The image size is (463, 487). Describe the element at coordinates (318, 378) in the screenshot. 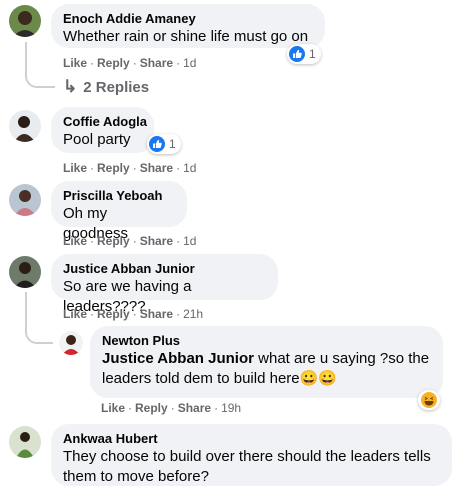

I see `grinning-emoji: 😀😀` at that location.